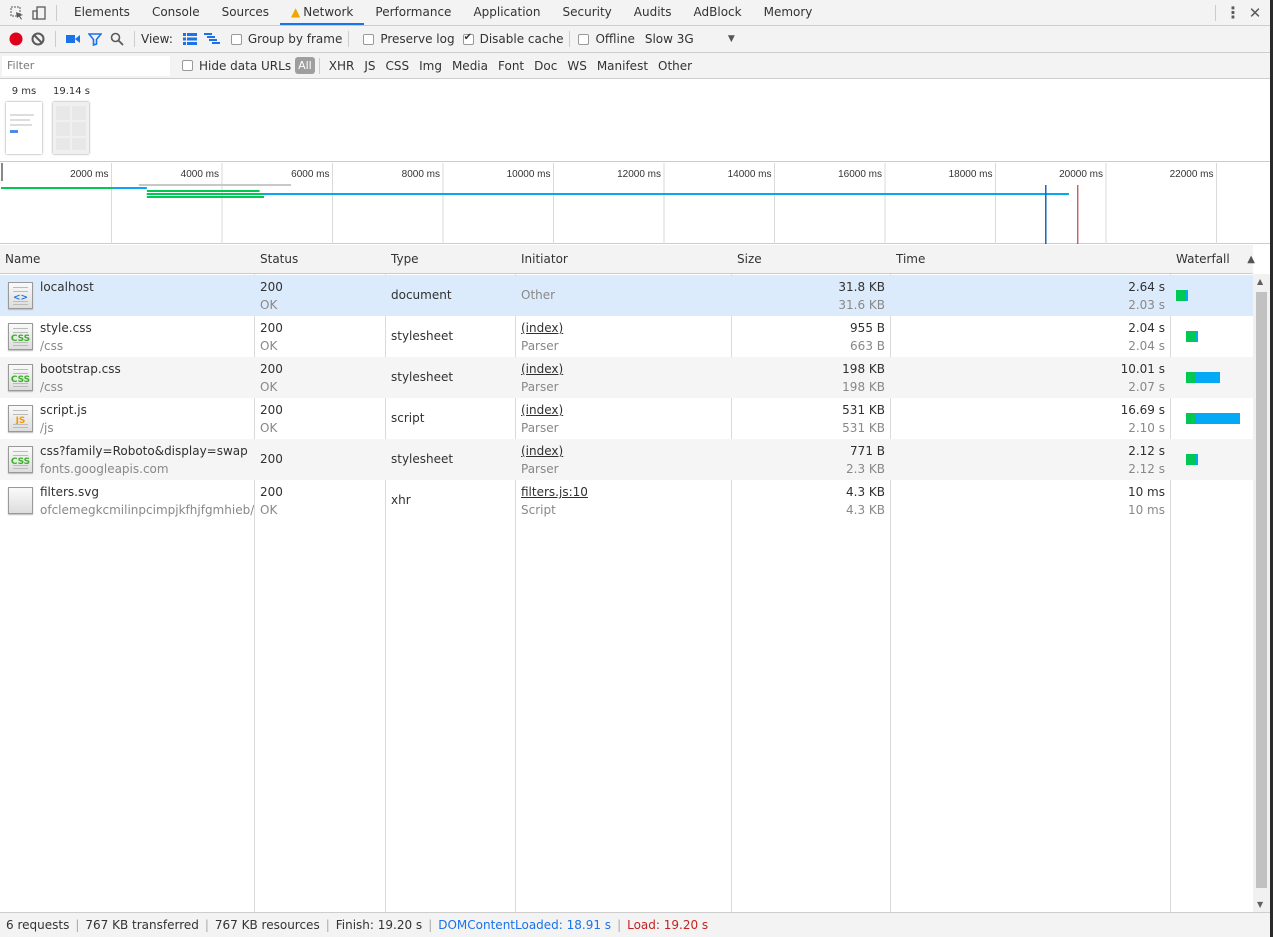 Image resolution: width=1273 pixels, height=937 pixels. Describe the element at coordinates (71, 120) in the screenshot. I see `screenshot-frame: 19.14 s` at that location.